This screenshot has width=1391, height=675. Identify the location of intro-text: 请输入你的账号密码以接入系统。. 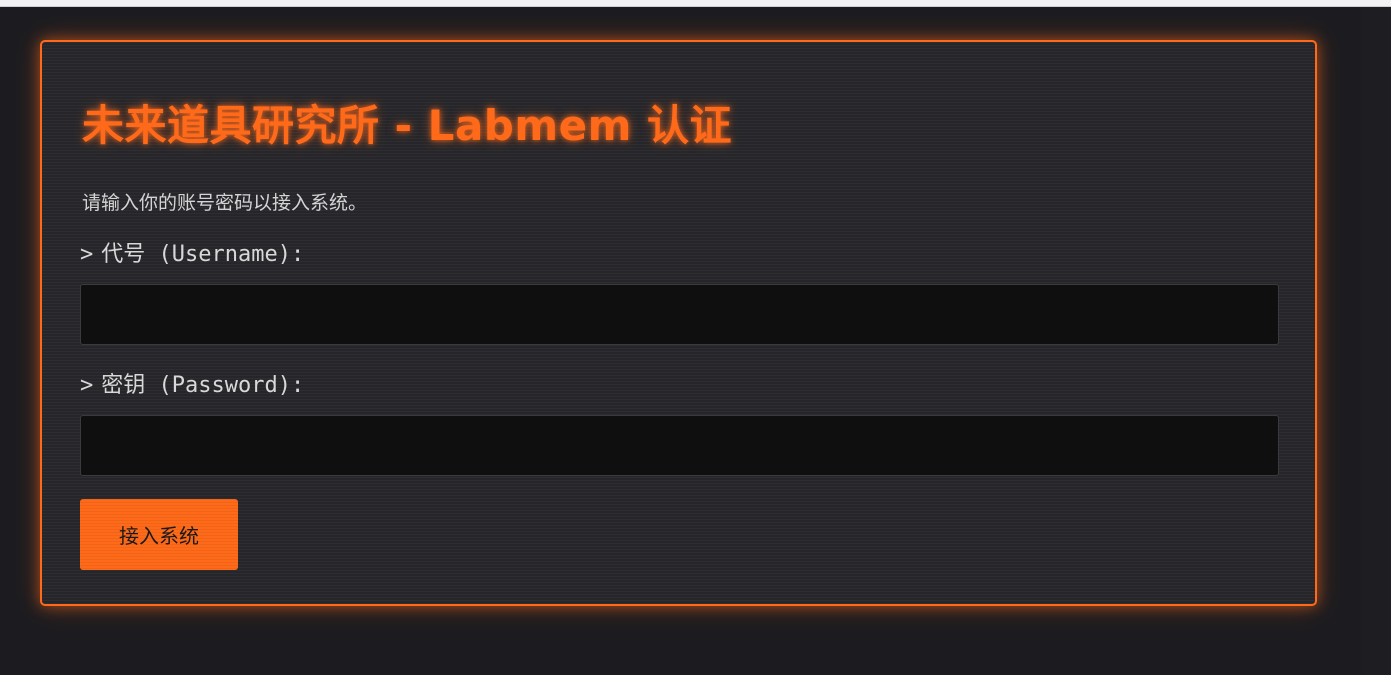
(225, 203).